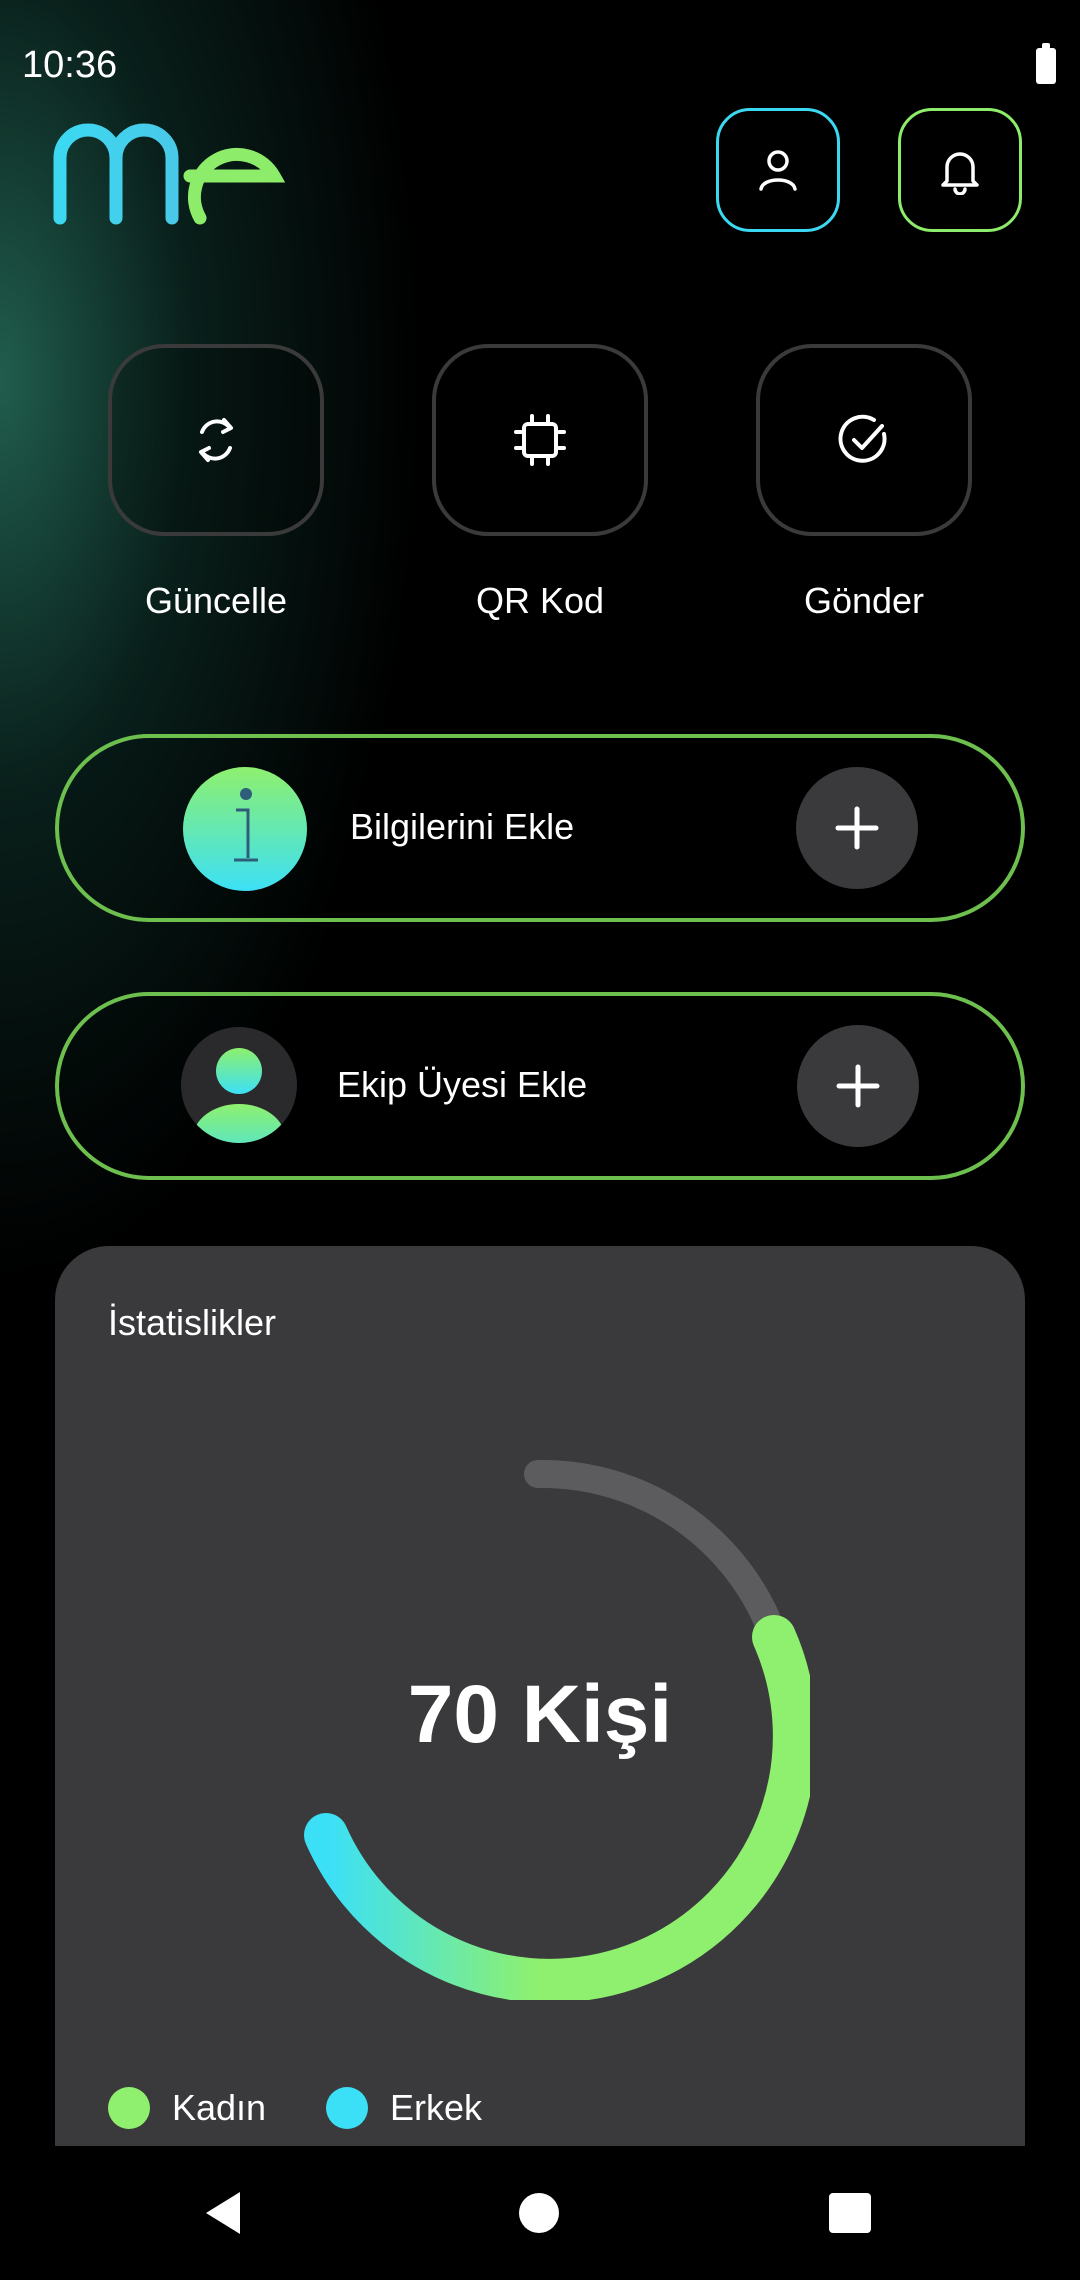  What do you see at coordinates (1046, 63) in the screenshot?
I see `battery-icon` at bounding box center [1046, 63].